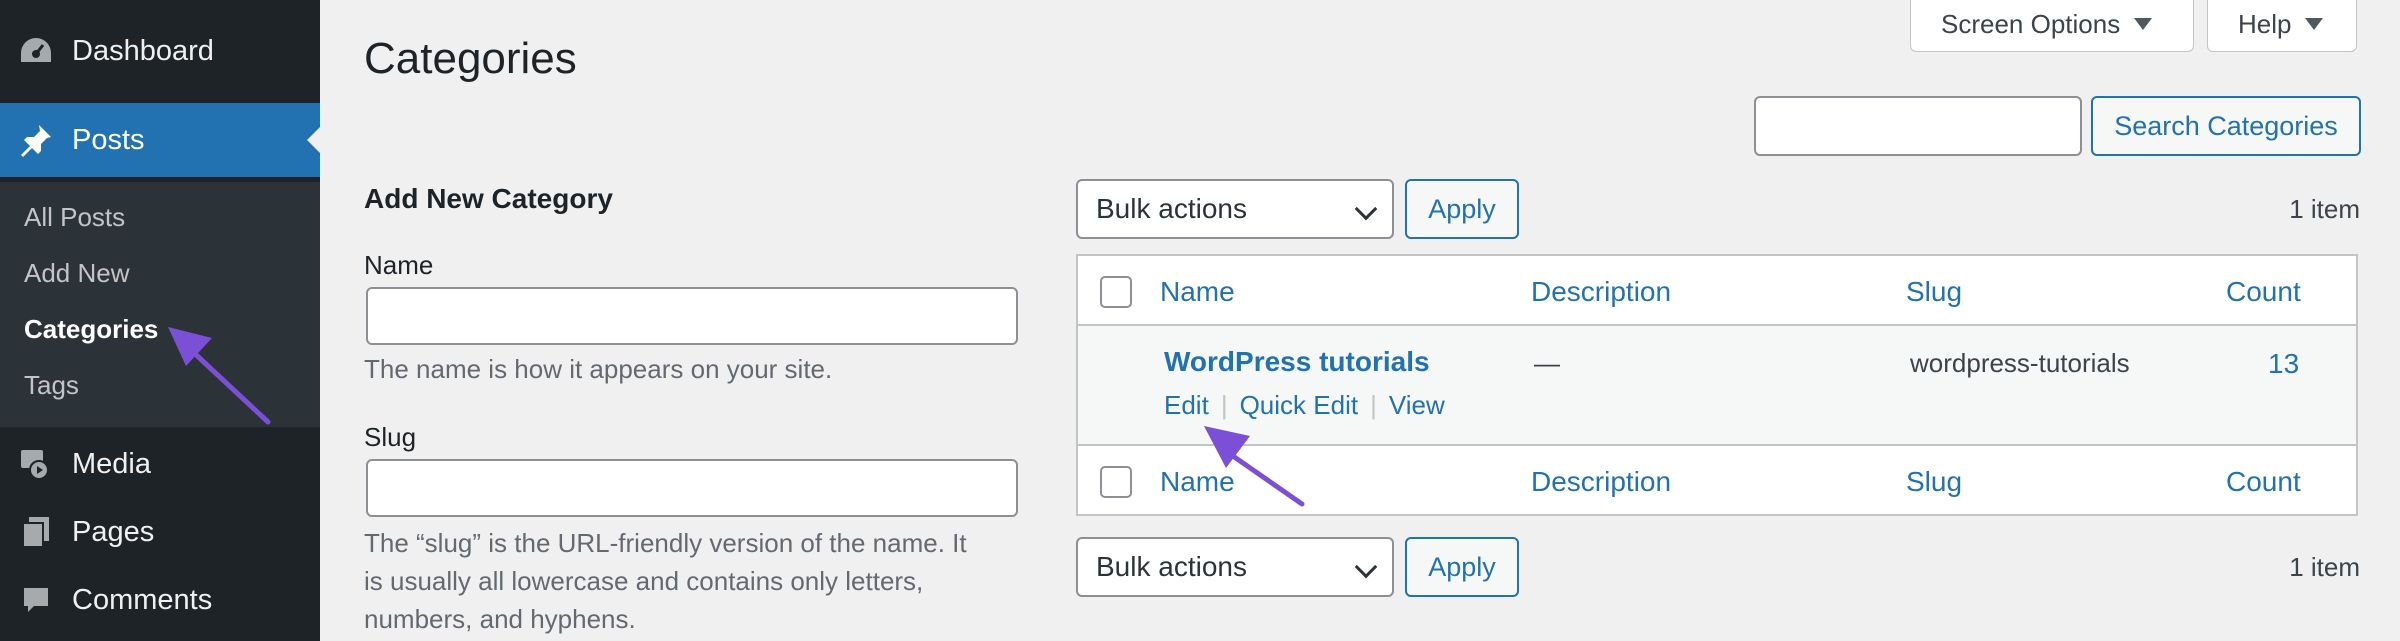  Describe the element at coordinates (692, 488) in the screenshot. I see `category-slug-input` at that location.